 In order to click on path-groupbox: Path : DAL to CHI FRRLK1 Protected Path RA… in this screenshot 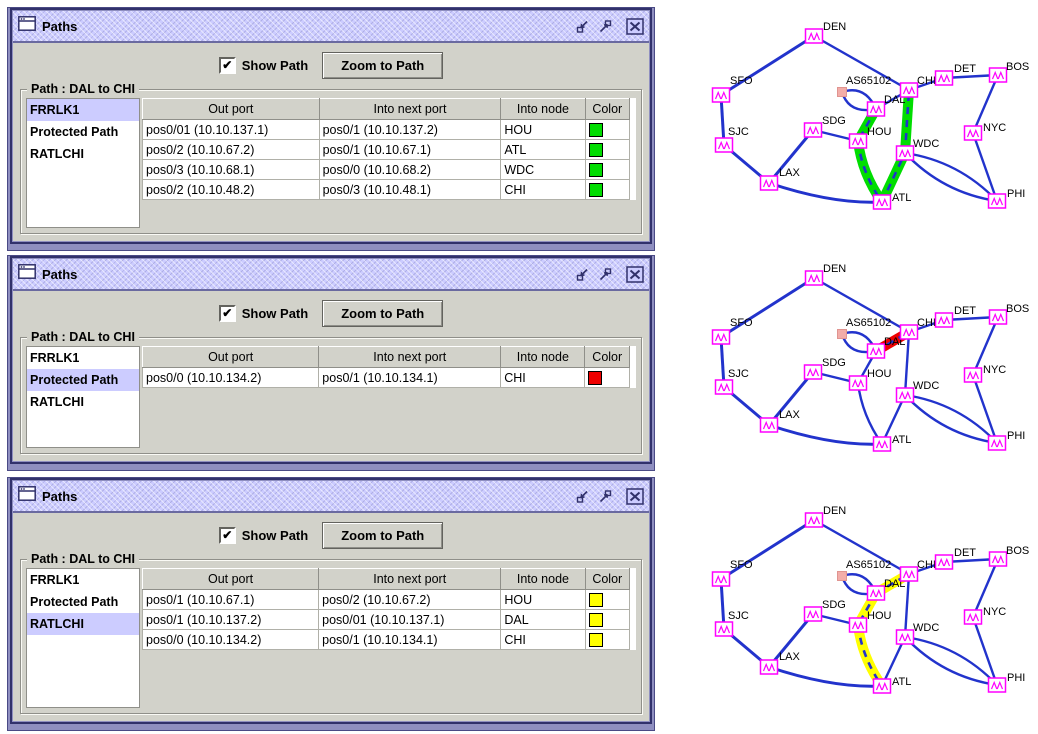, I will do `click(331, 392)`.